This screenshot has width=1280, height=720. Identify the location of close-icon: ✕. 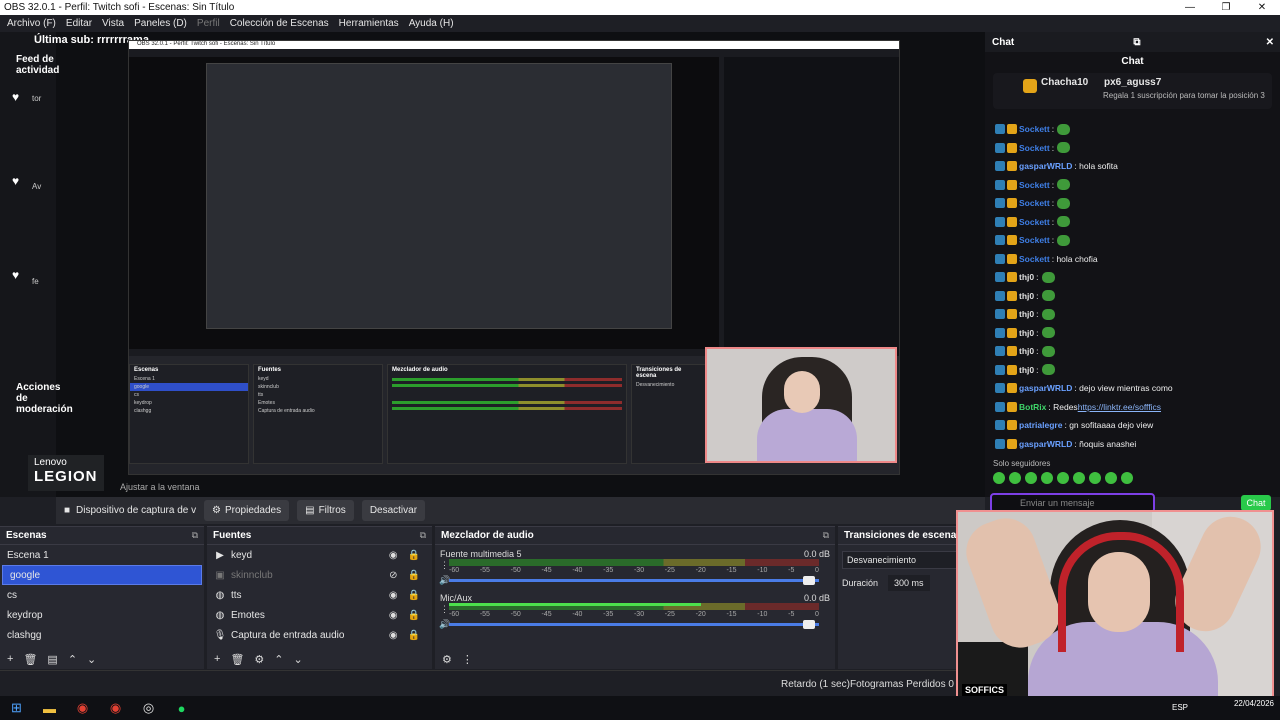
(1270, 42).